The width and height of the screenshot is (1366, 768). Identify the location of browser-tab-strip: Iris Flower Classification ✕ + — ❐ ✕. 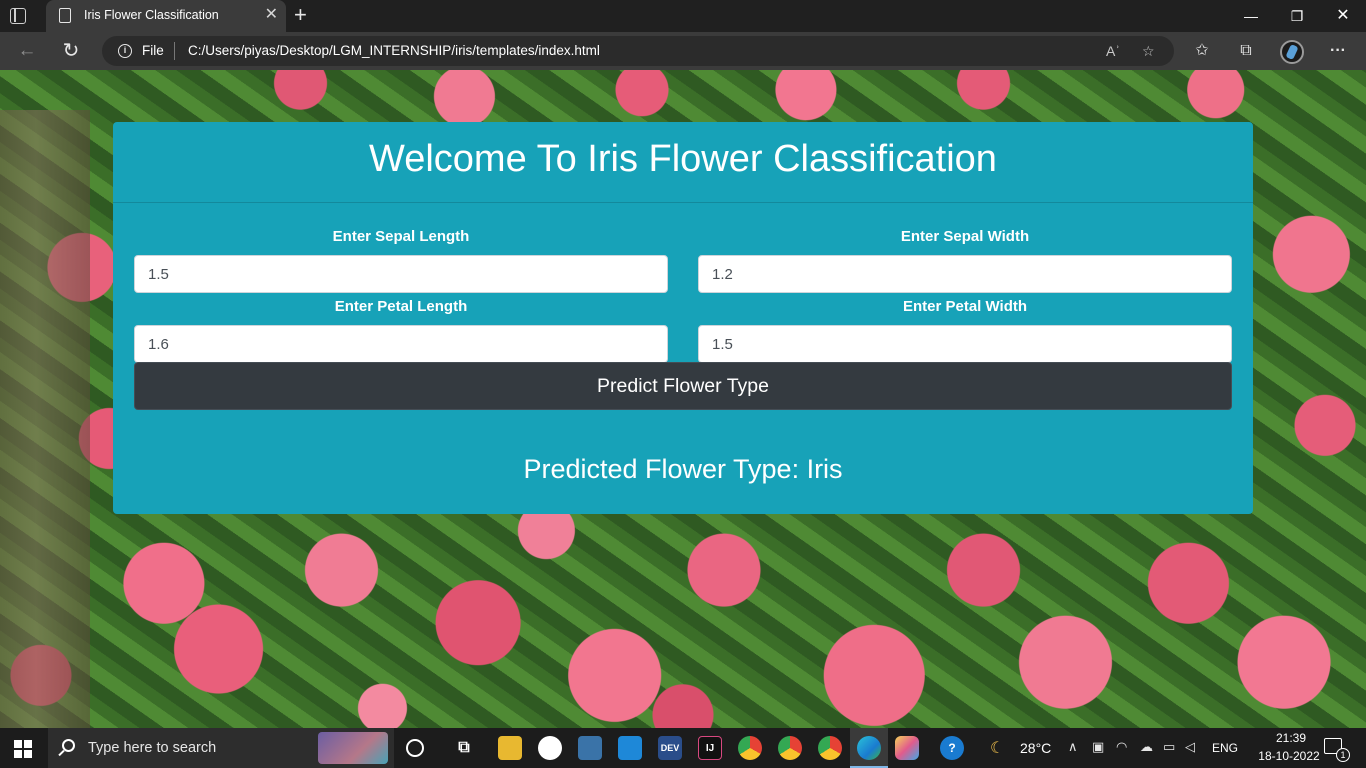
(683, 16).